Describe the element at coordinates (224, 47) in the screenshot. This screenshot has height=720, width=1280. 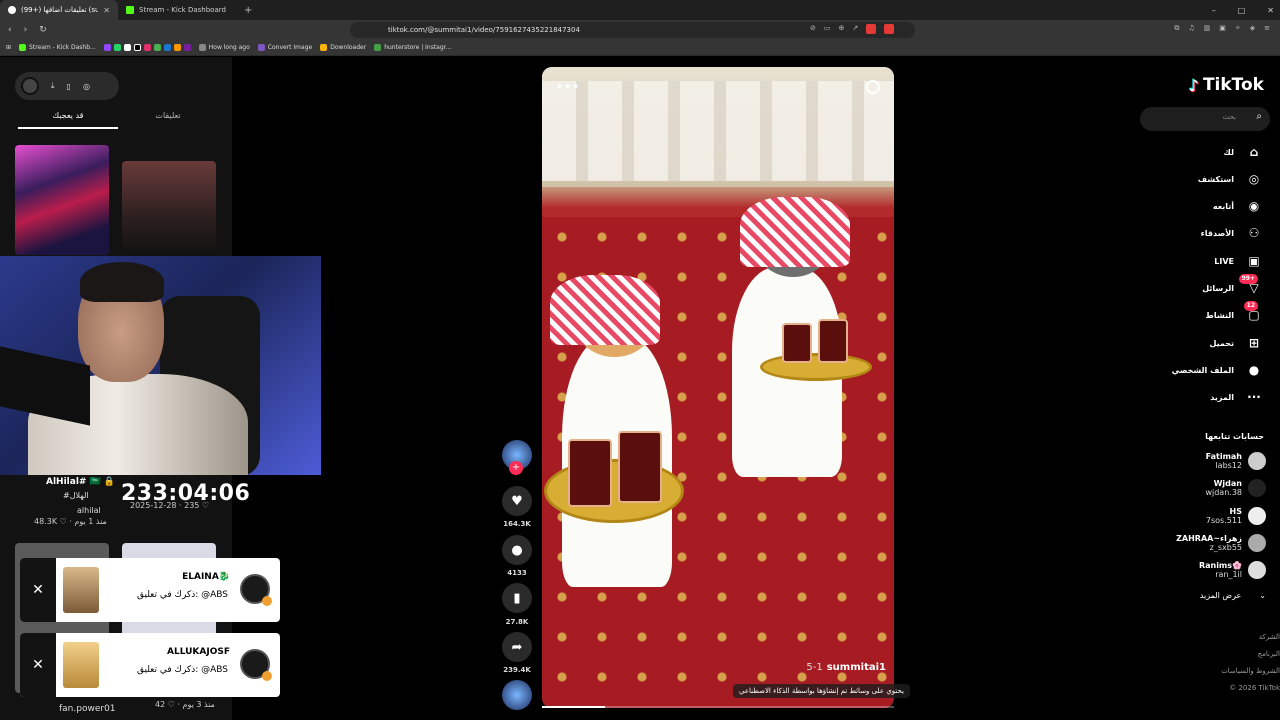
I see `bookmark-how-long-ago: How long ago` at that location.